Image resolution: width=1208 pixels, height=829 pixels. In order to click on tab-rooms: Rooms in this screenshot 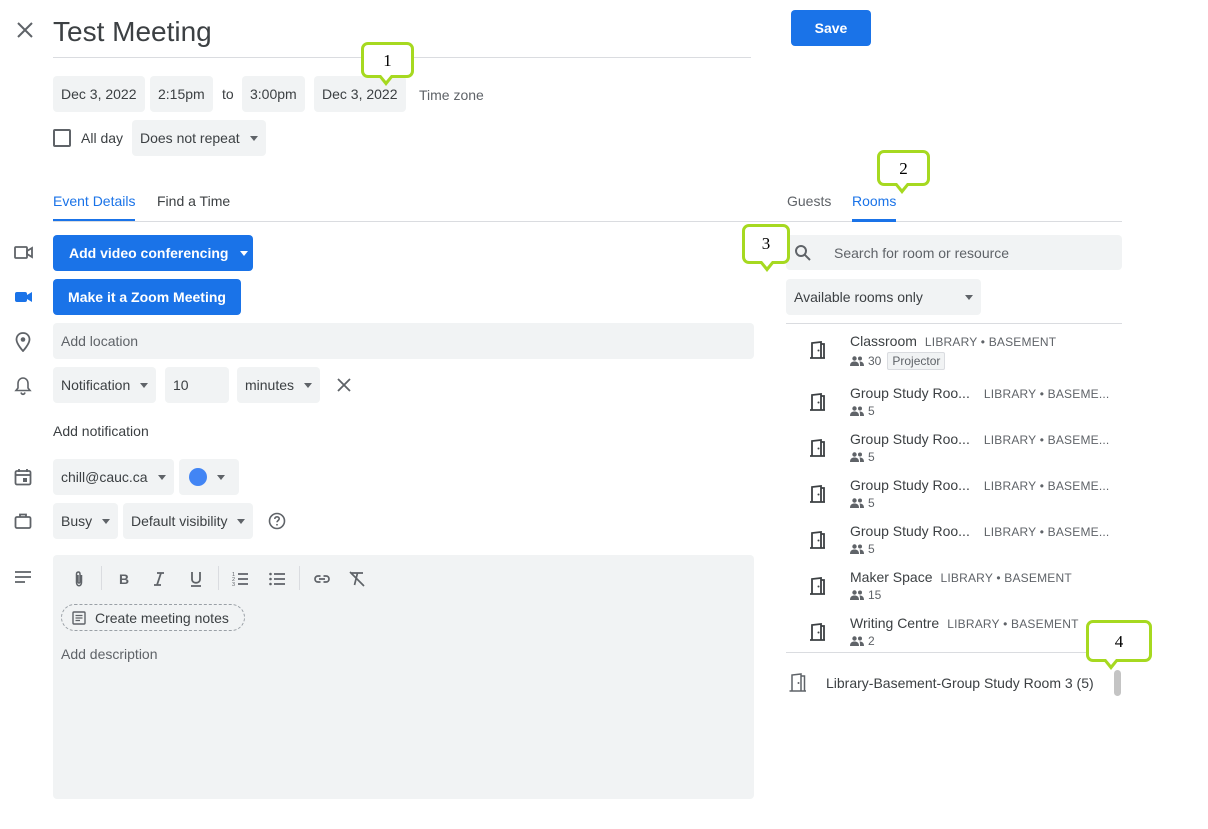, I will do `click(874, 207)`.